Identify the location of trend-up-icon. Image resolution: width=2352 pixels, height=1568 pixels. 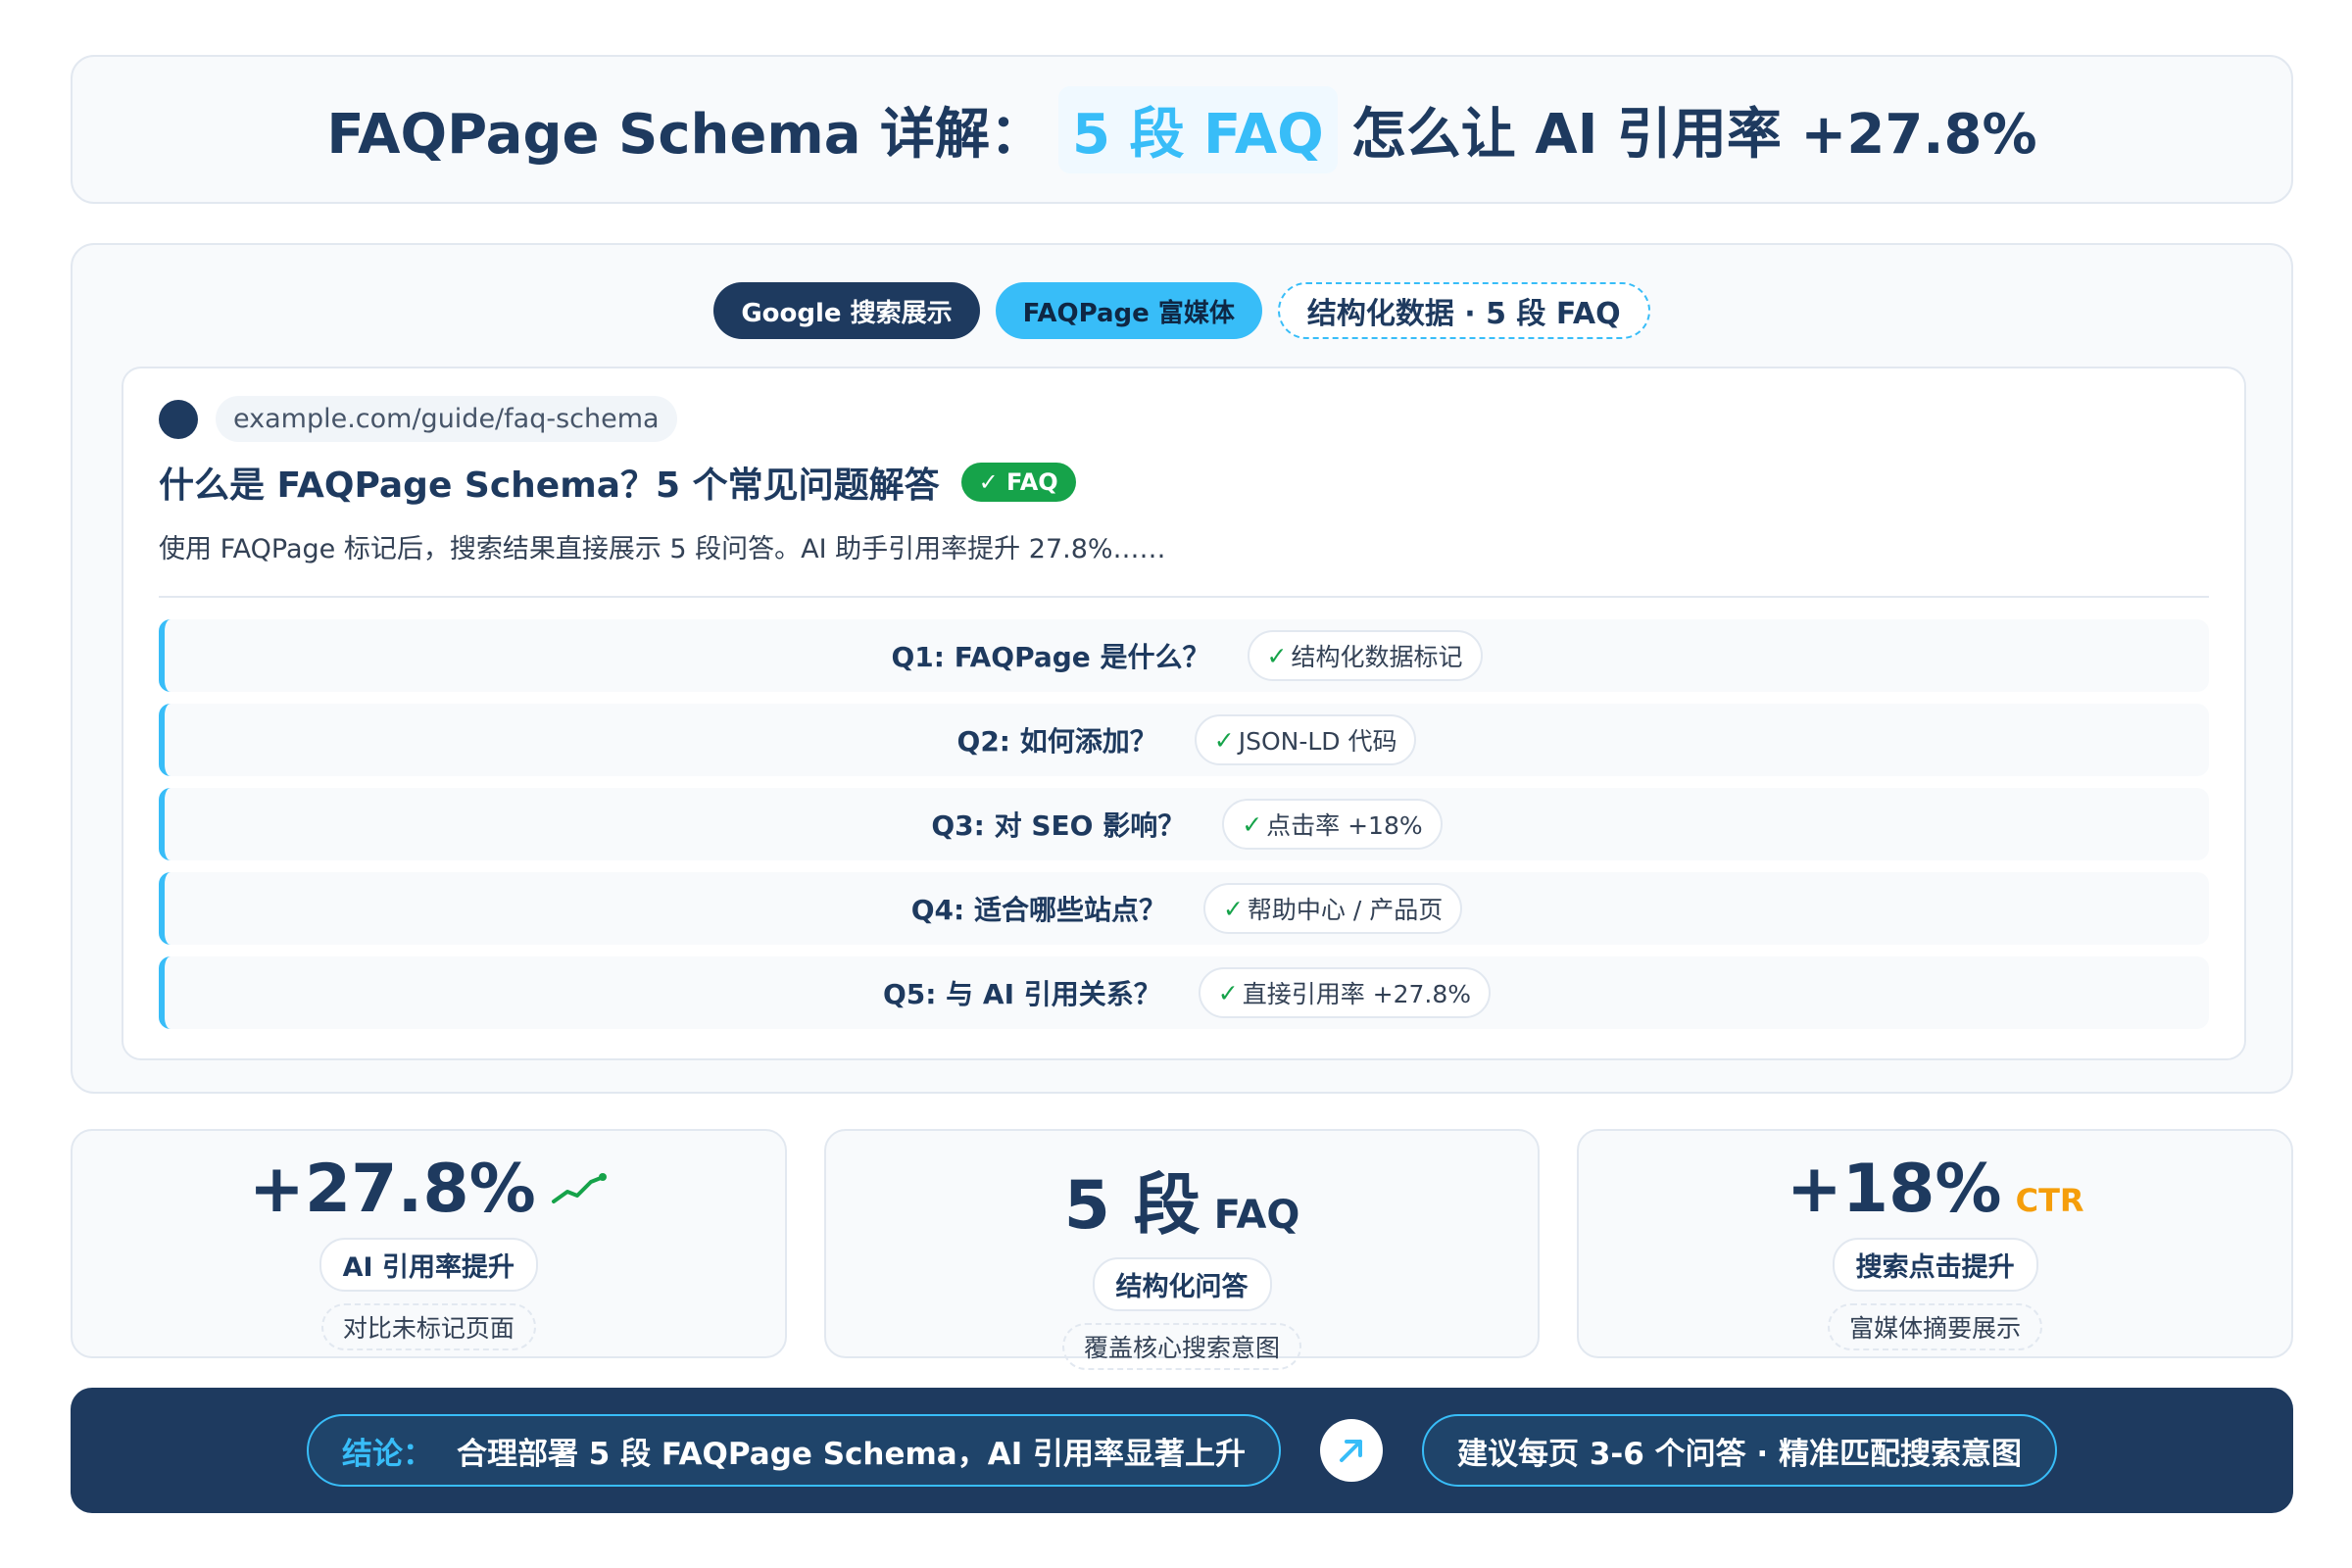
(579, 1187).